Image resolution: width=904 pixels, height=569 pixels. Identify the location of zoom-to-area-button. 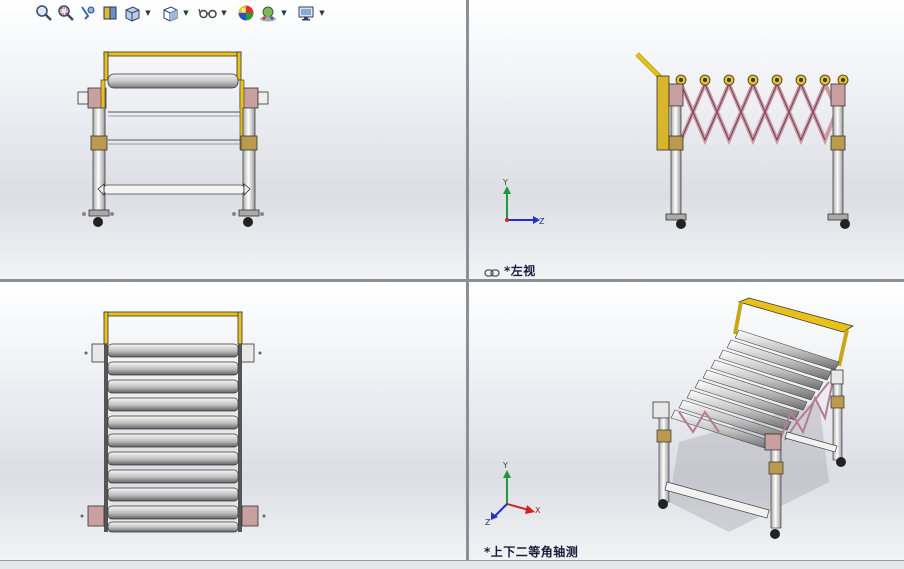
(66, 13).